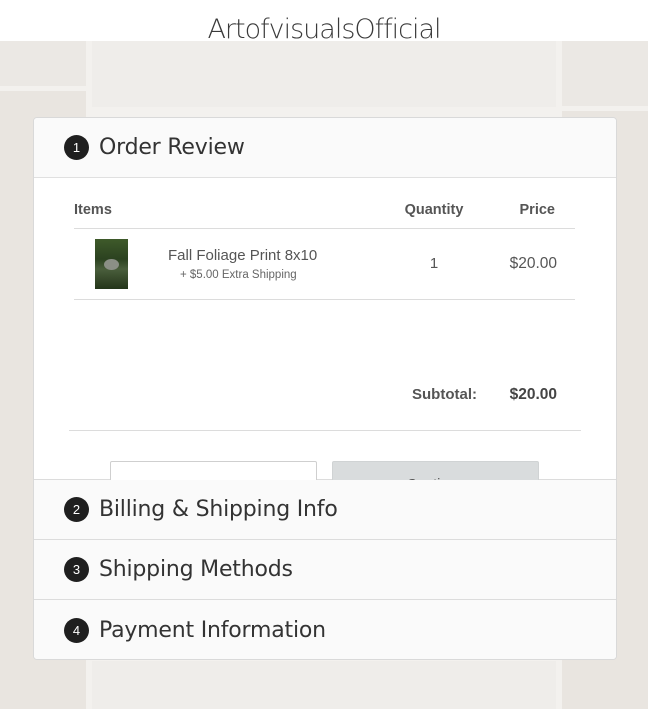 Image resolution: width=648 pixels, height=709 pixels. I want to click on divider, so click(325, 430).